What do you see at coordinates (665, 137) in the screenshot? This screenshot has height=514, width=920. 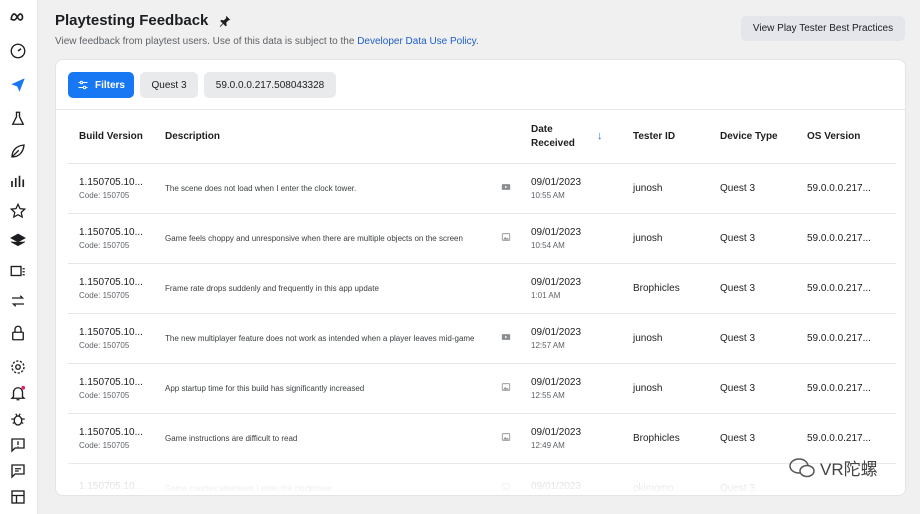 I see `column-header-tester-id: Tester ID` at bounding box center [665, 137].